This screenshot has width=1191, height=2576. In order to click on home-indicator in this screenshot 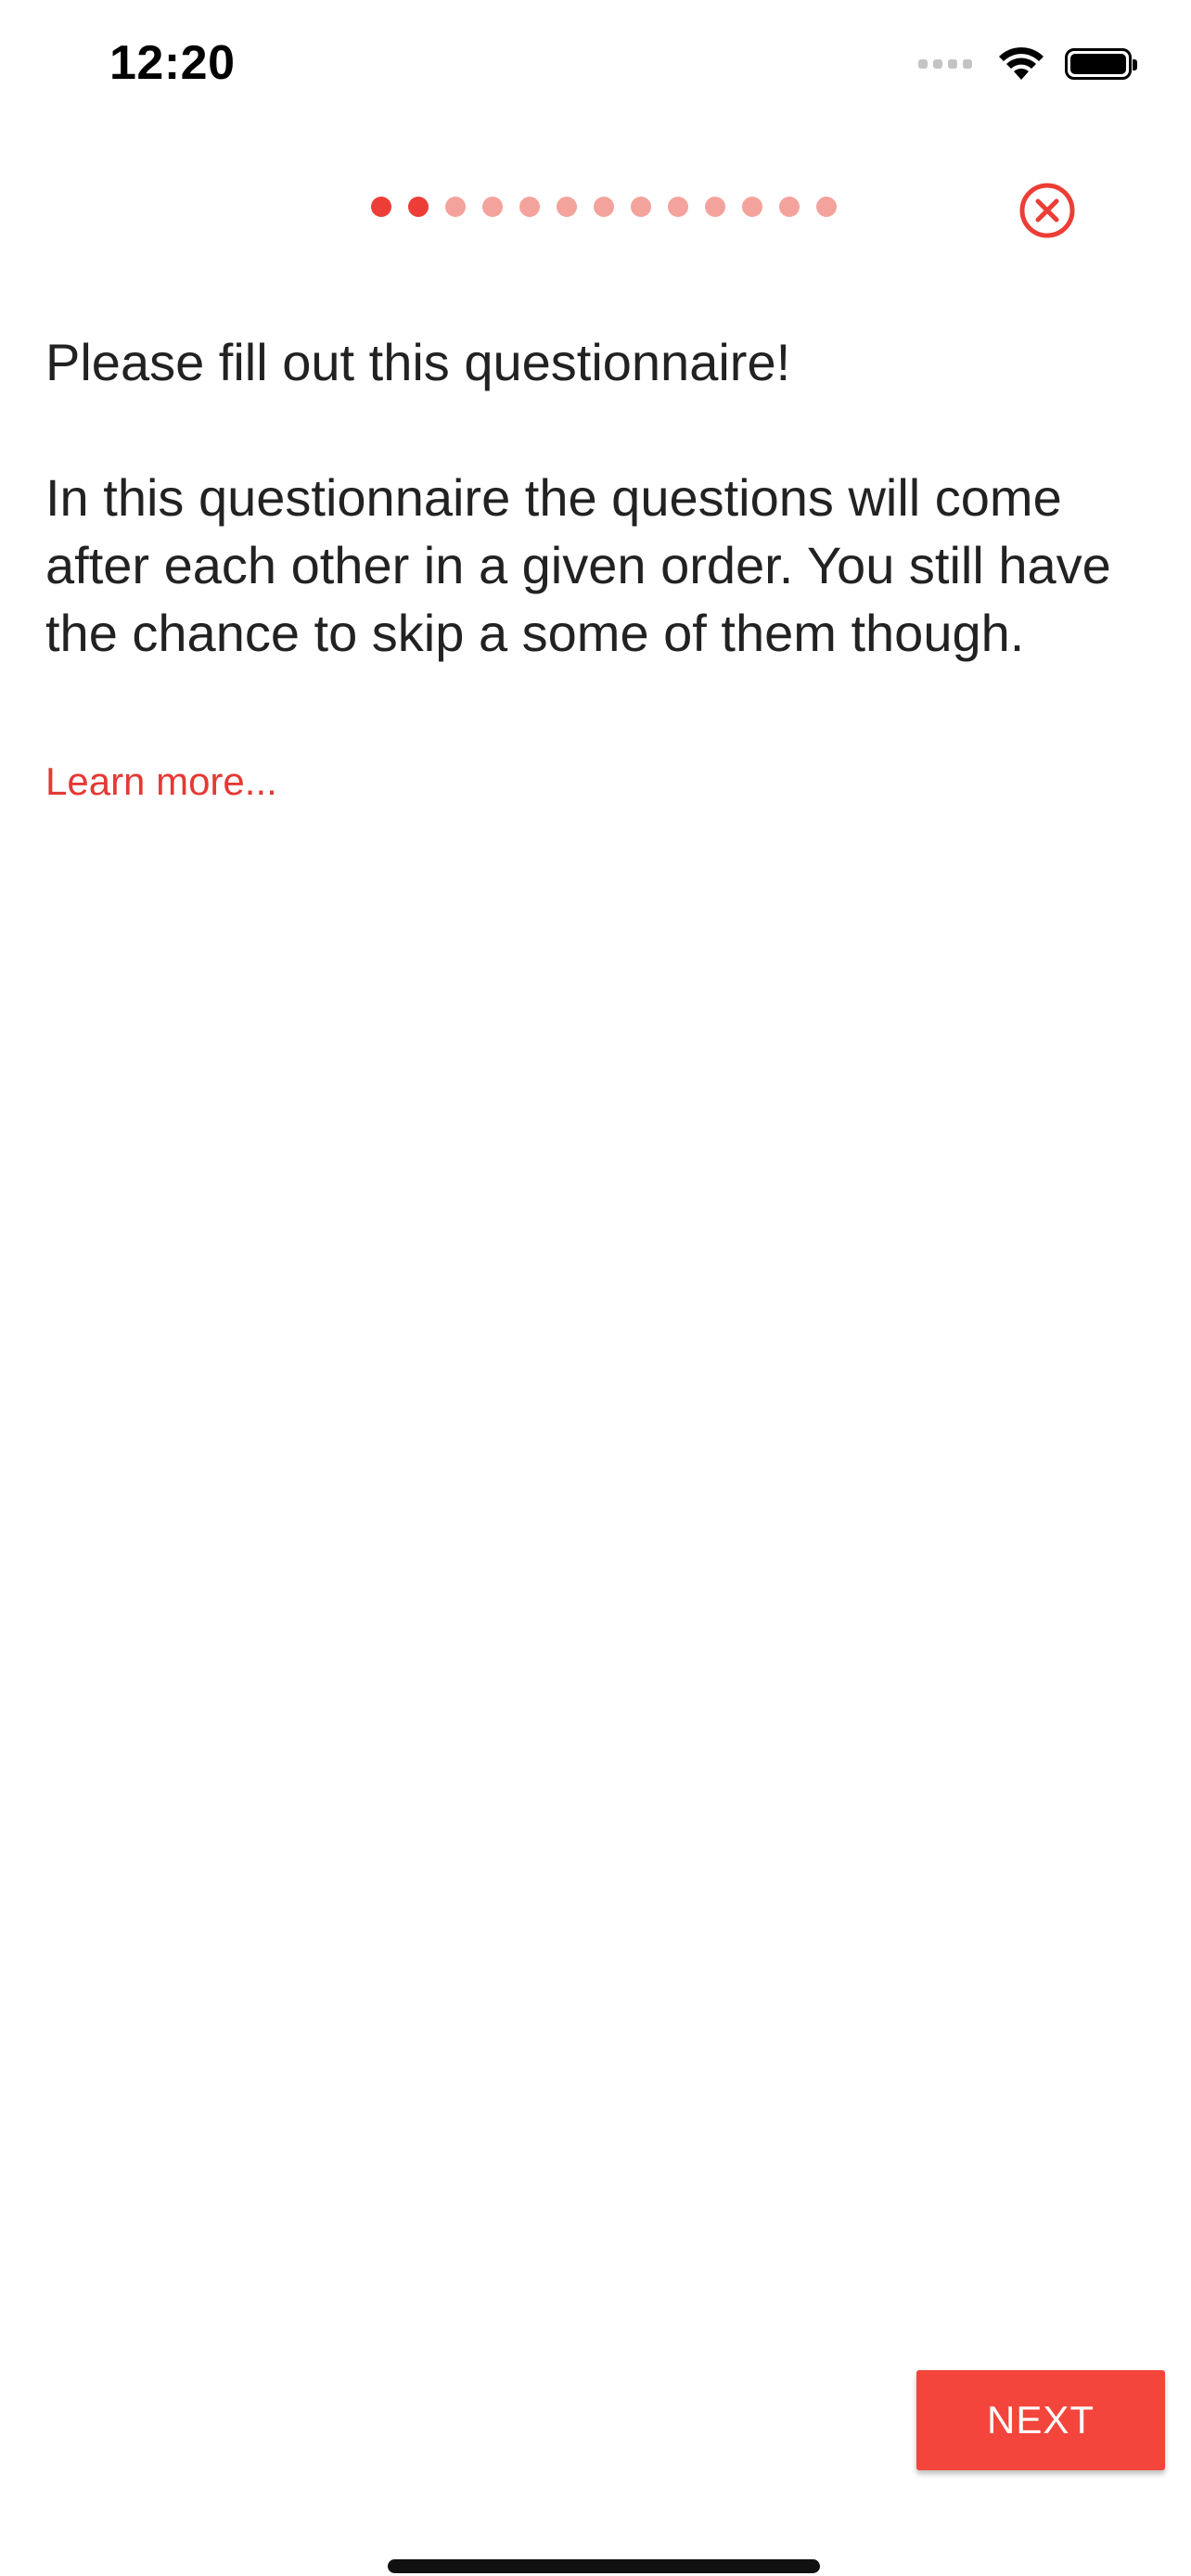, I will do `click(595, 2567)`.